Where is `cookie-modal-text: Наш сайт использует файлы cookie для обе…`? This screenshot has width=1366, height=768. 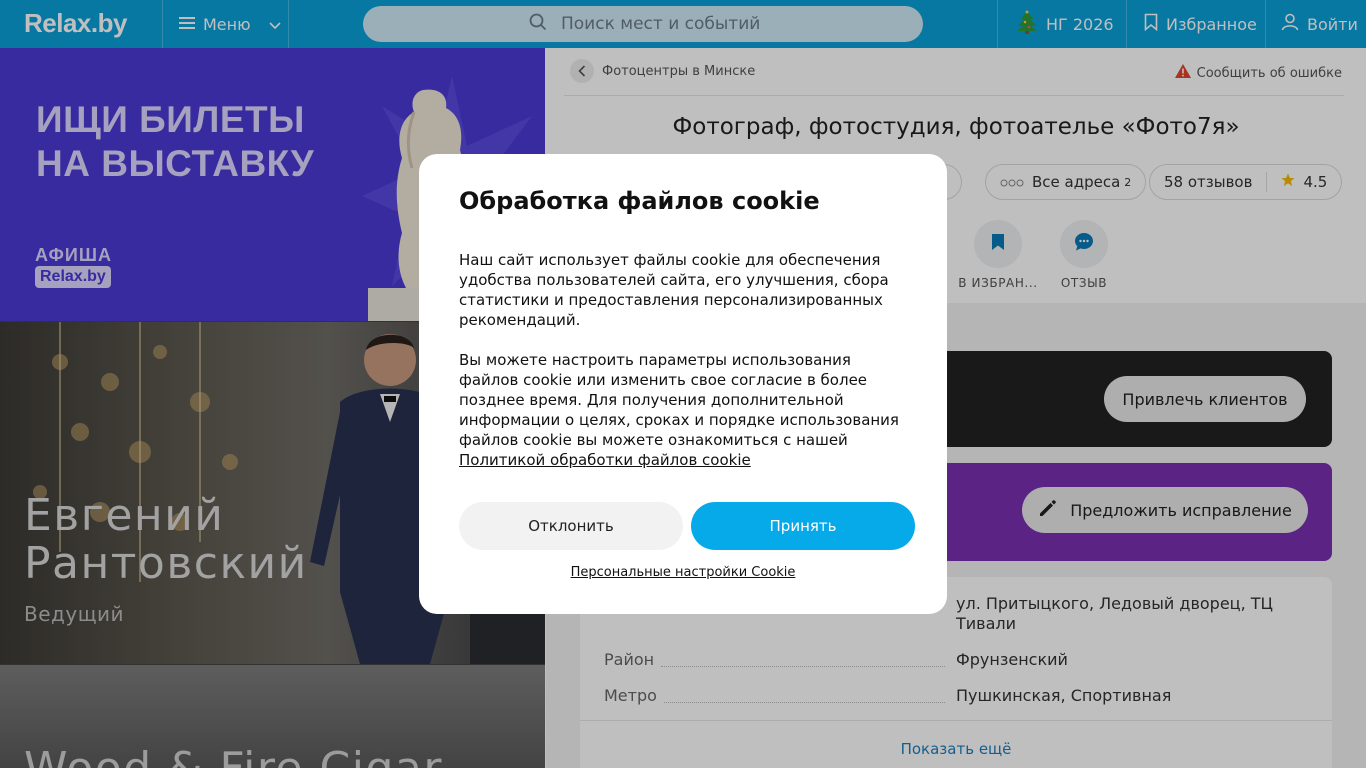
cookie-modal-text: Наш сайт использует файлы cookie для обе… is located at coordinates (684, 360).